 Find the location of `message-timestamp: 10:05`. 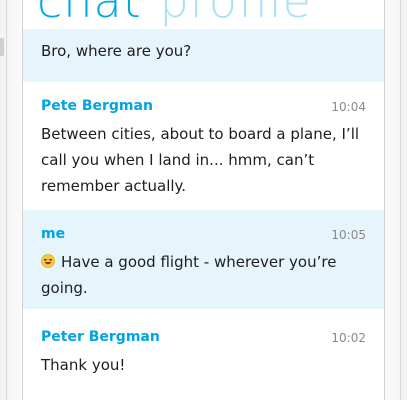

message-timestamp: 10:05 is located at coordinates (348, 235).